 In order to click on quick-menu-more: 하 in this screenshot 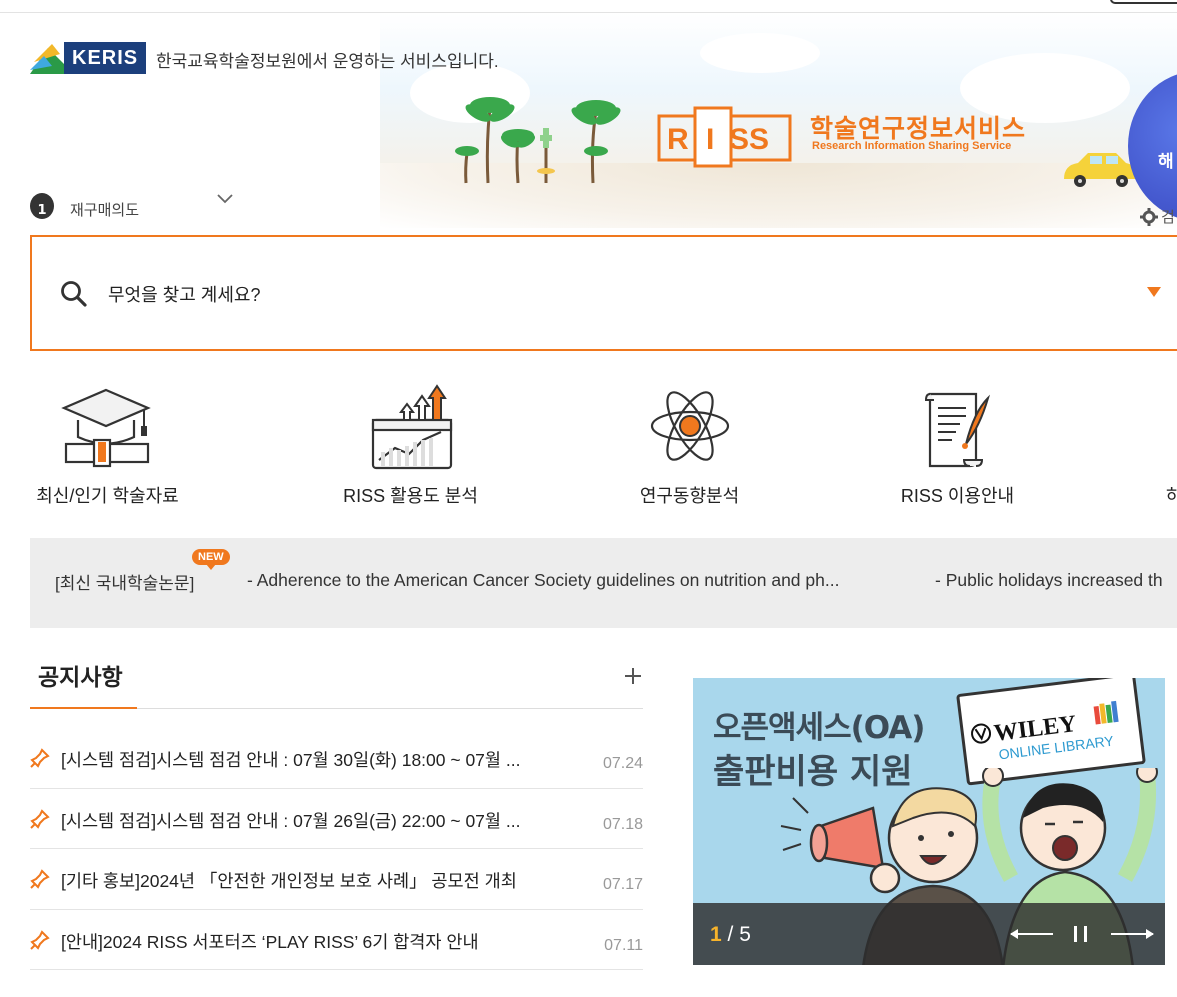, I will do `click(1171, 445)`.